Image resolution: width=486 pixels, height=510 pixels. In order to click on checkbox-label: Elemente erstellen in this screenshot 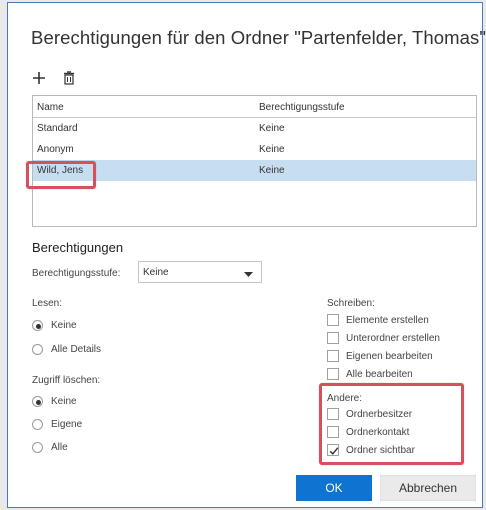, I will do `click(387, 320)`.